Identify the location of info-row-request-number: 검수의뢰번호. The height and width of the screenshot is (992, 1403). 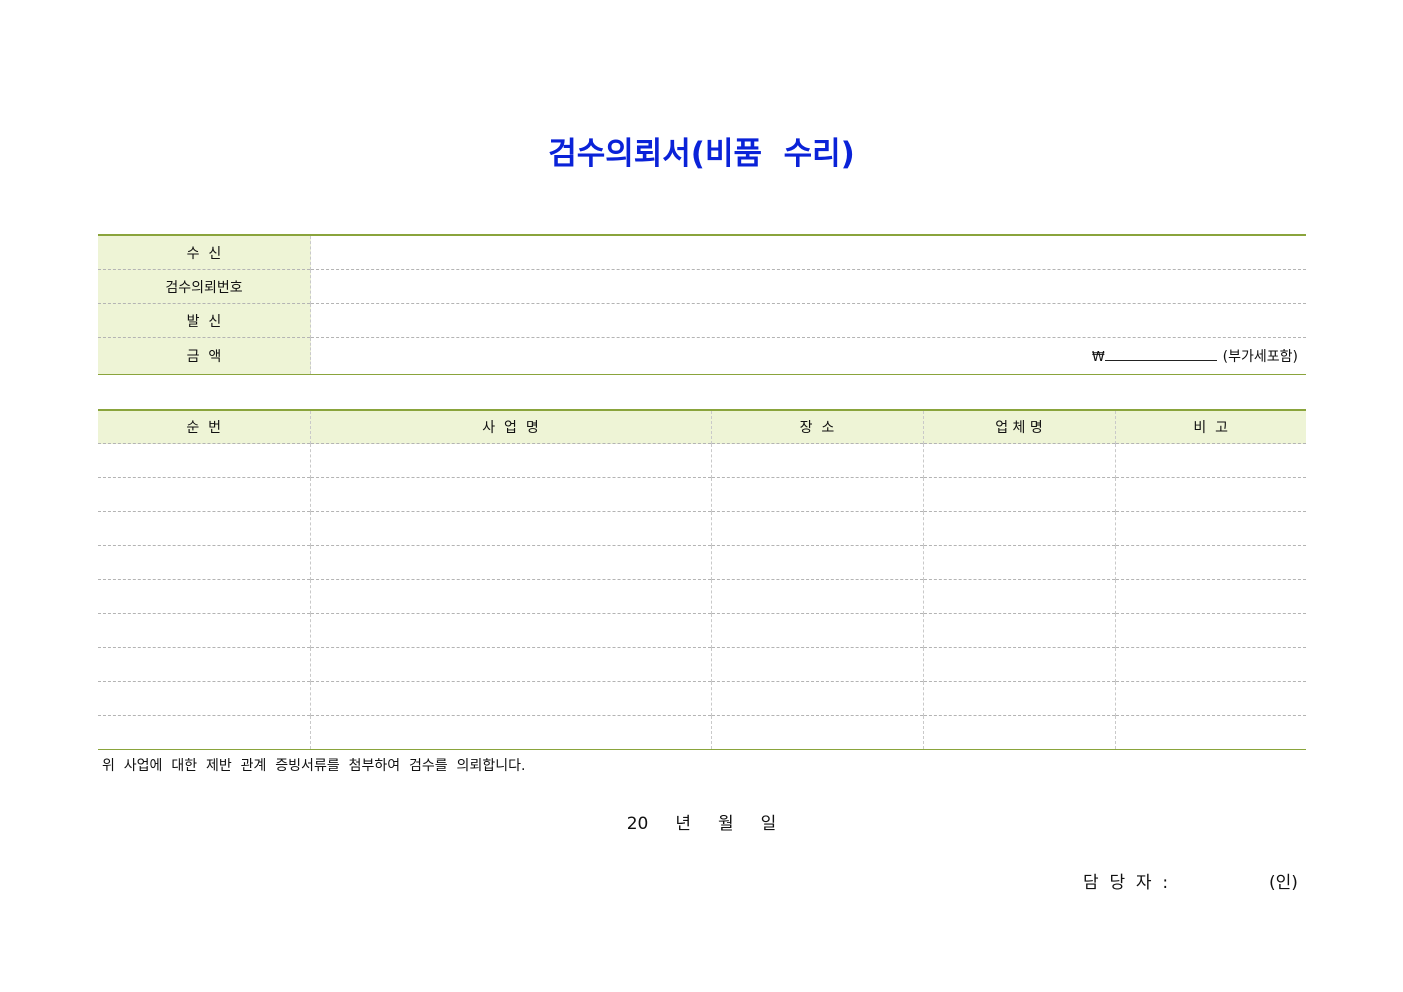
(702, 286).